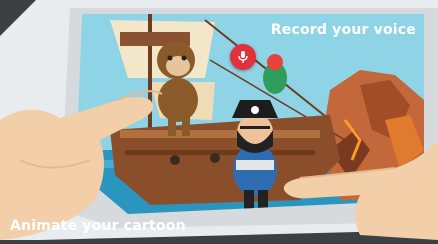  Describe the element at coordinates (343, 30) in the screenshot. I see `caption-record-voice: Record your voice` at that location.